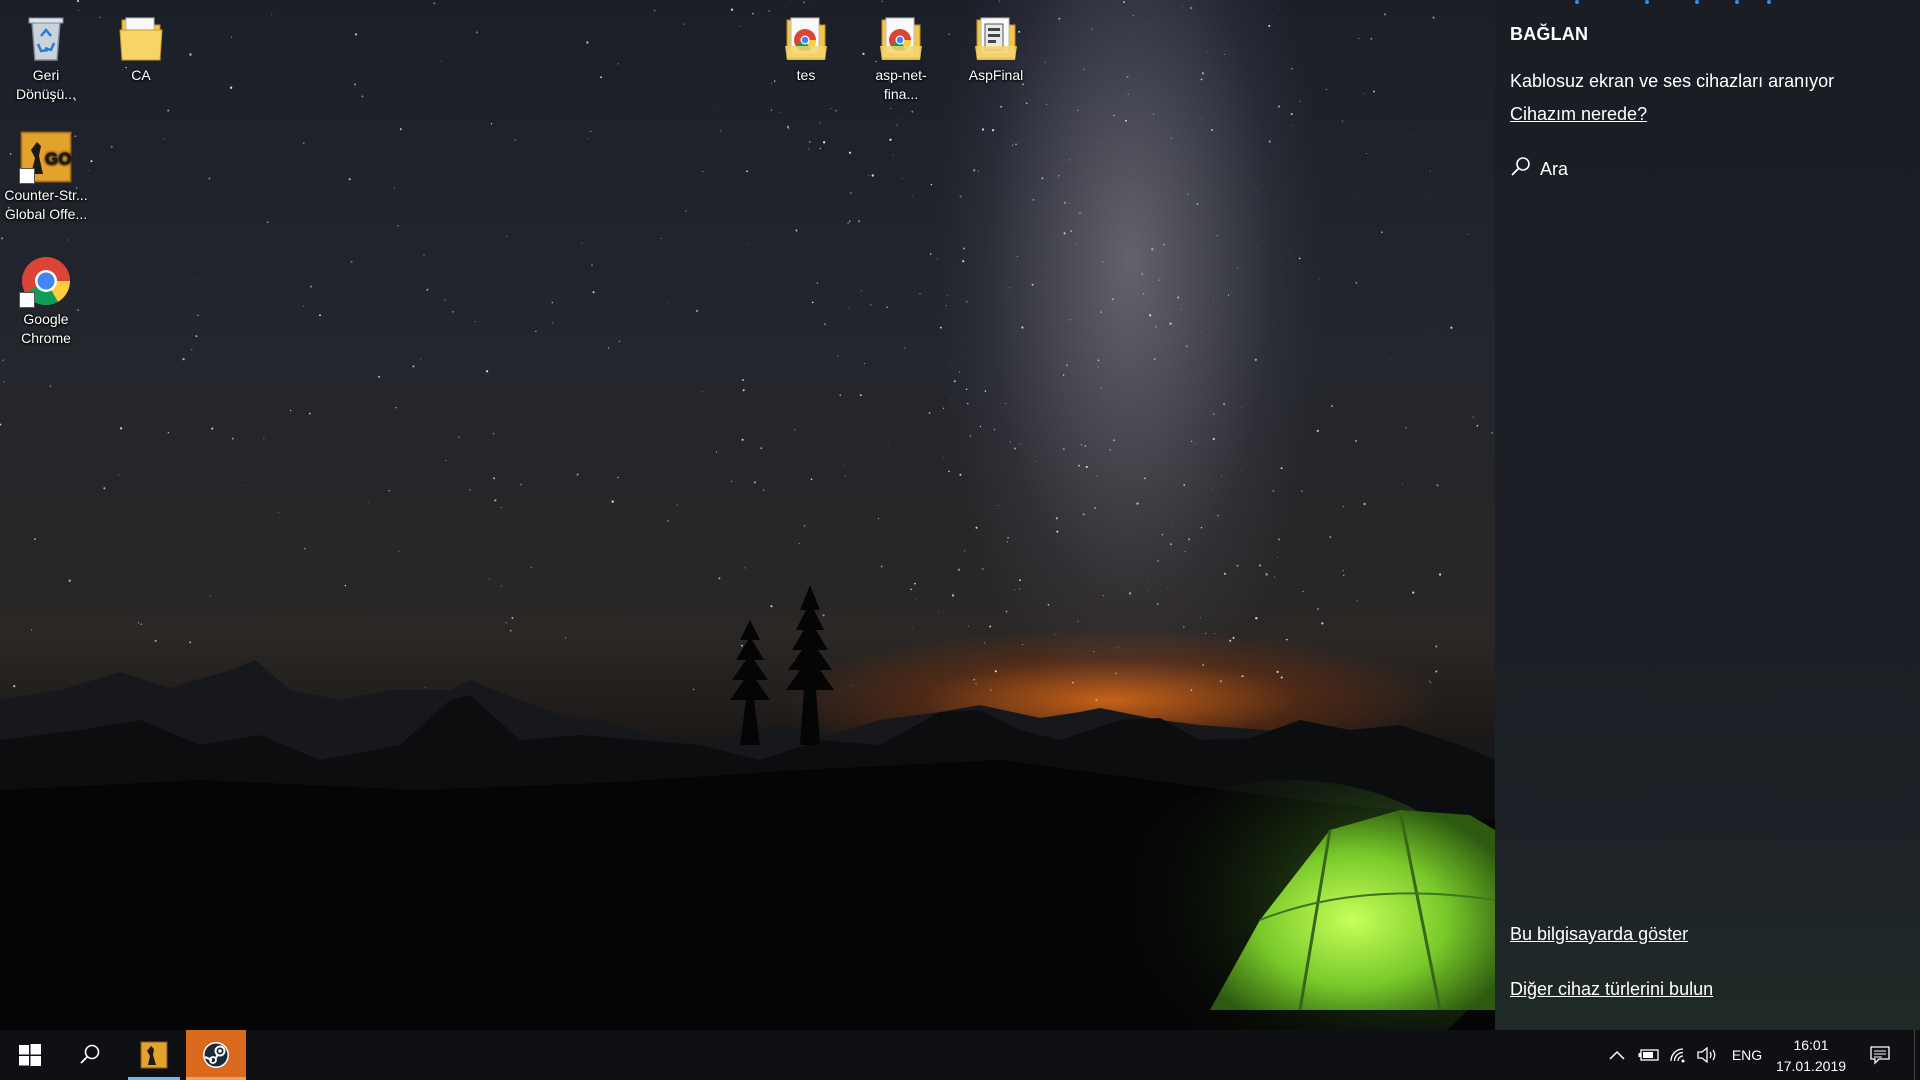 The width and height of the screenshot is (1920, 1080). Describe the element at coordinates (46, 281) in the screenshot. I see `chrome-icon` at that location.